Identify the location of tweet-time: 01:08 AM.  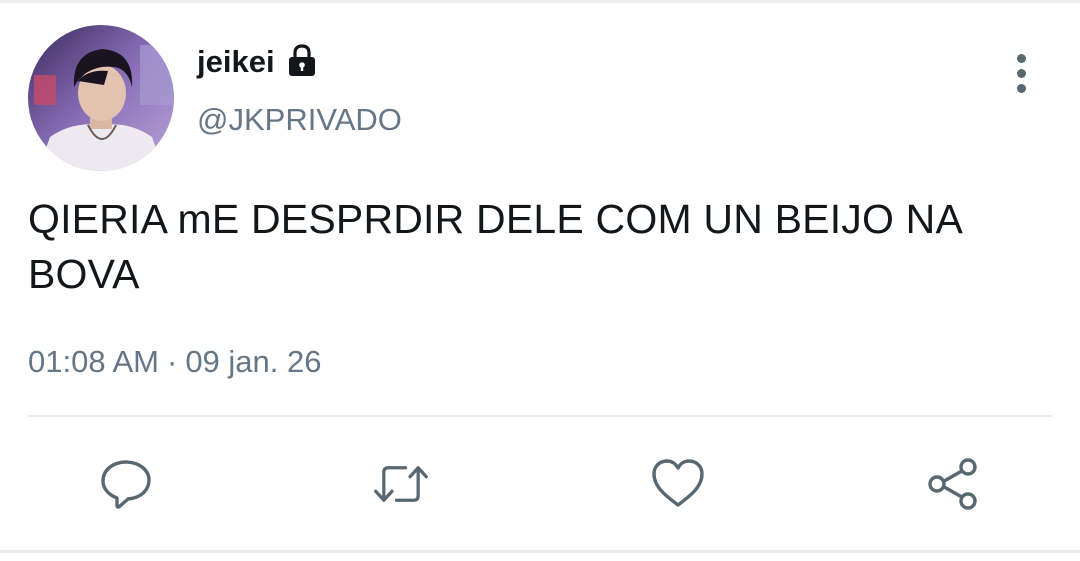
(93, 361).